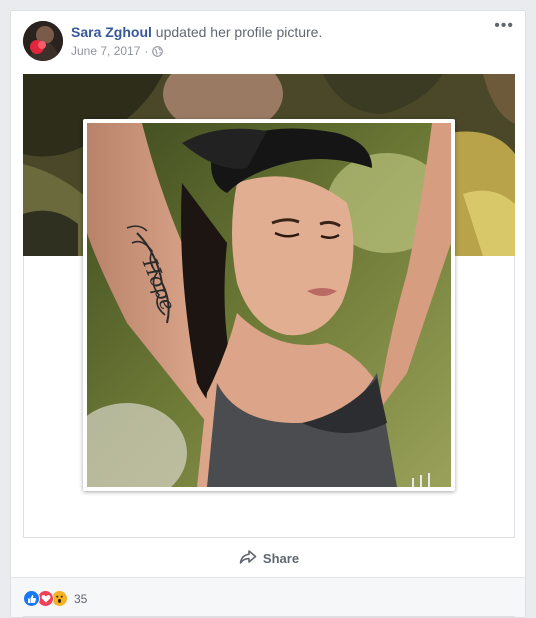  Describe the element at coordinates (269, 616) in the screenshot. I see `footer-divider` at that location.